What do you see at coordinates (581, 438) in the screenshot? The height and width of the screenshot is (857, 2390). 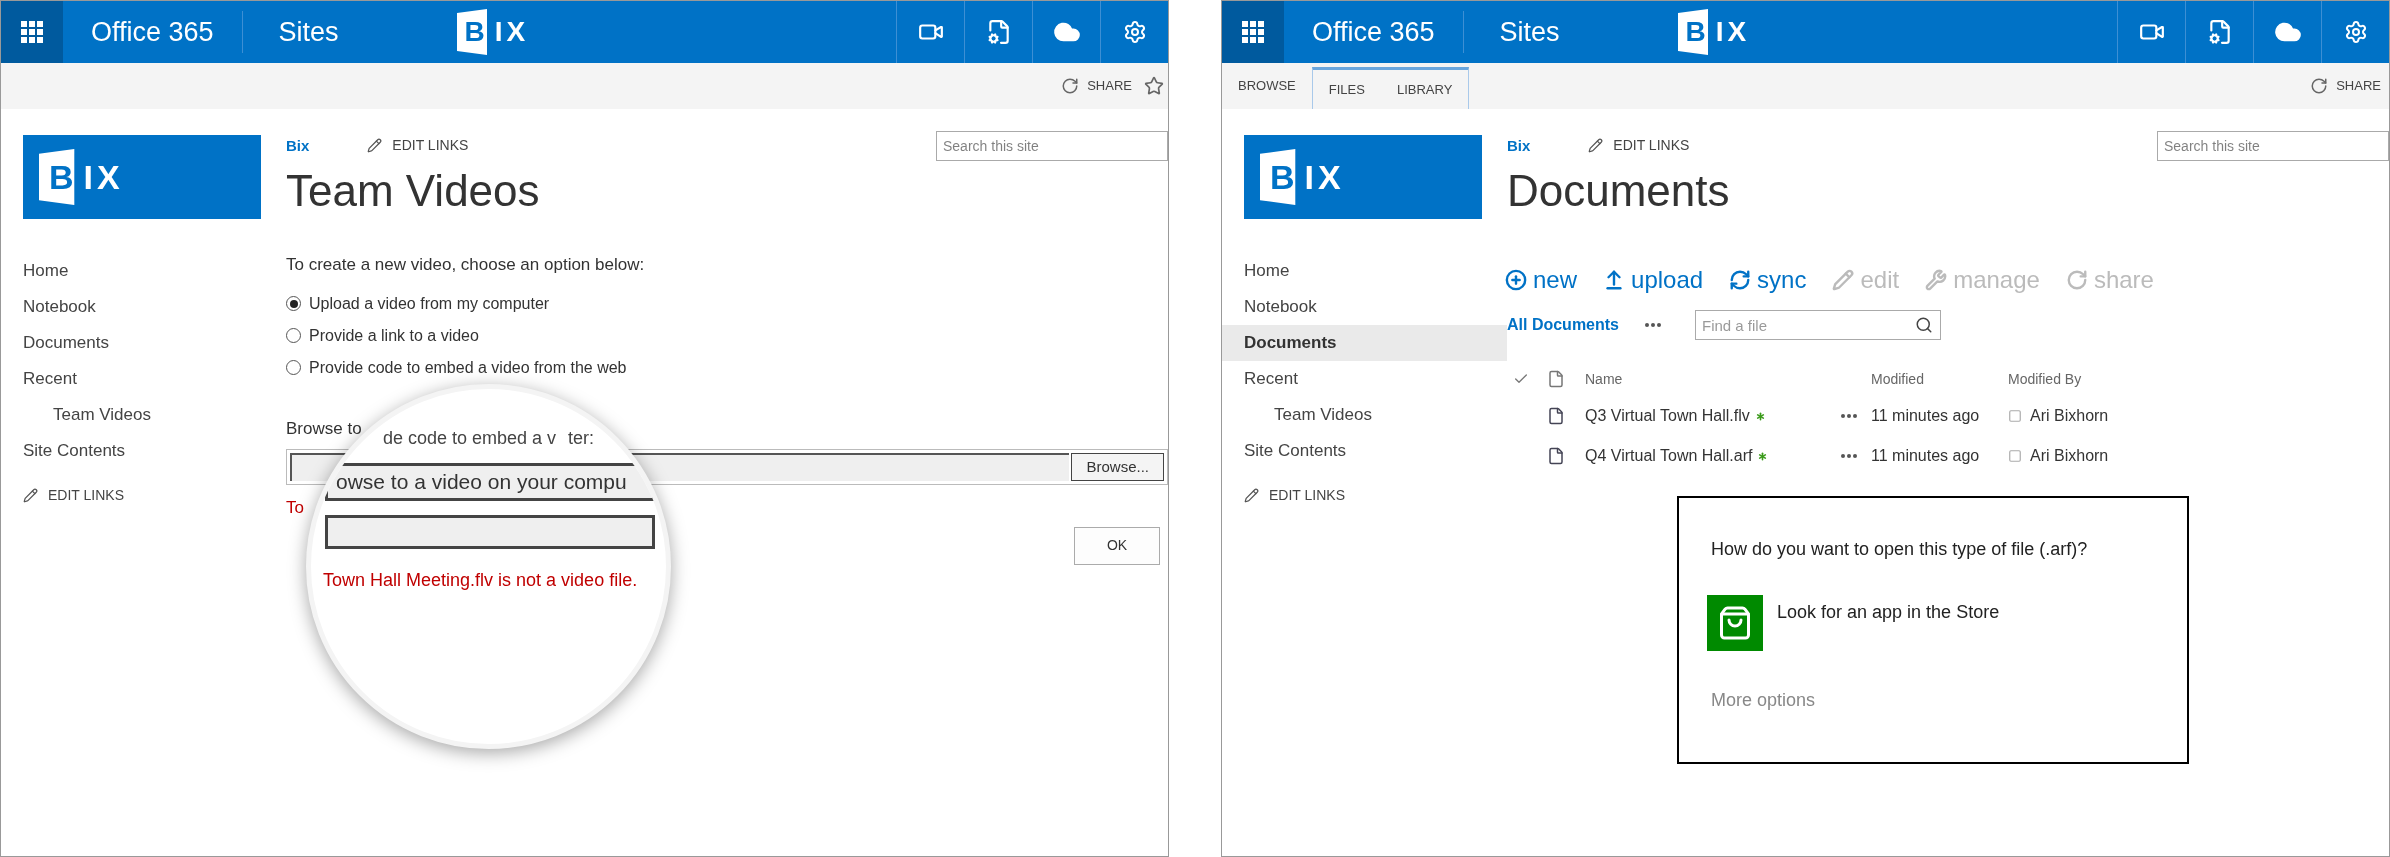 I see `magnified-label: ter:` at bounding box center [581, 438].